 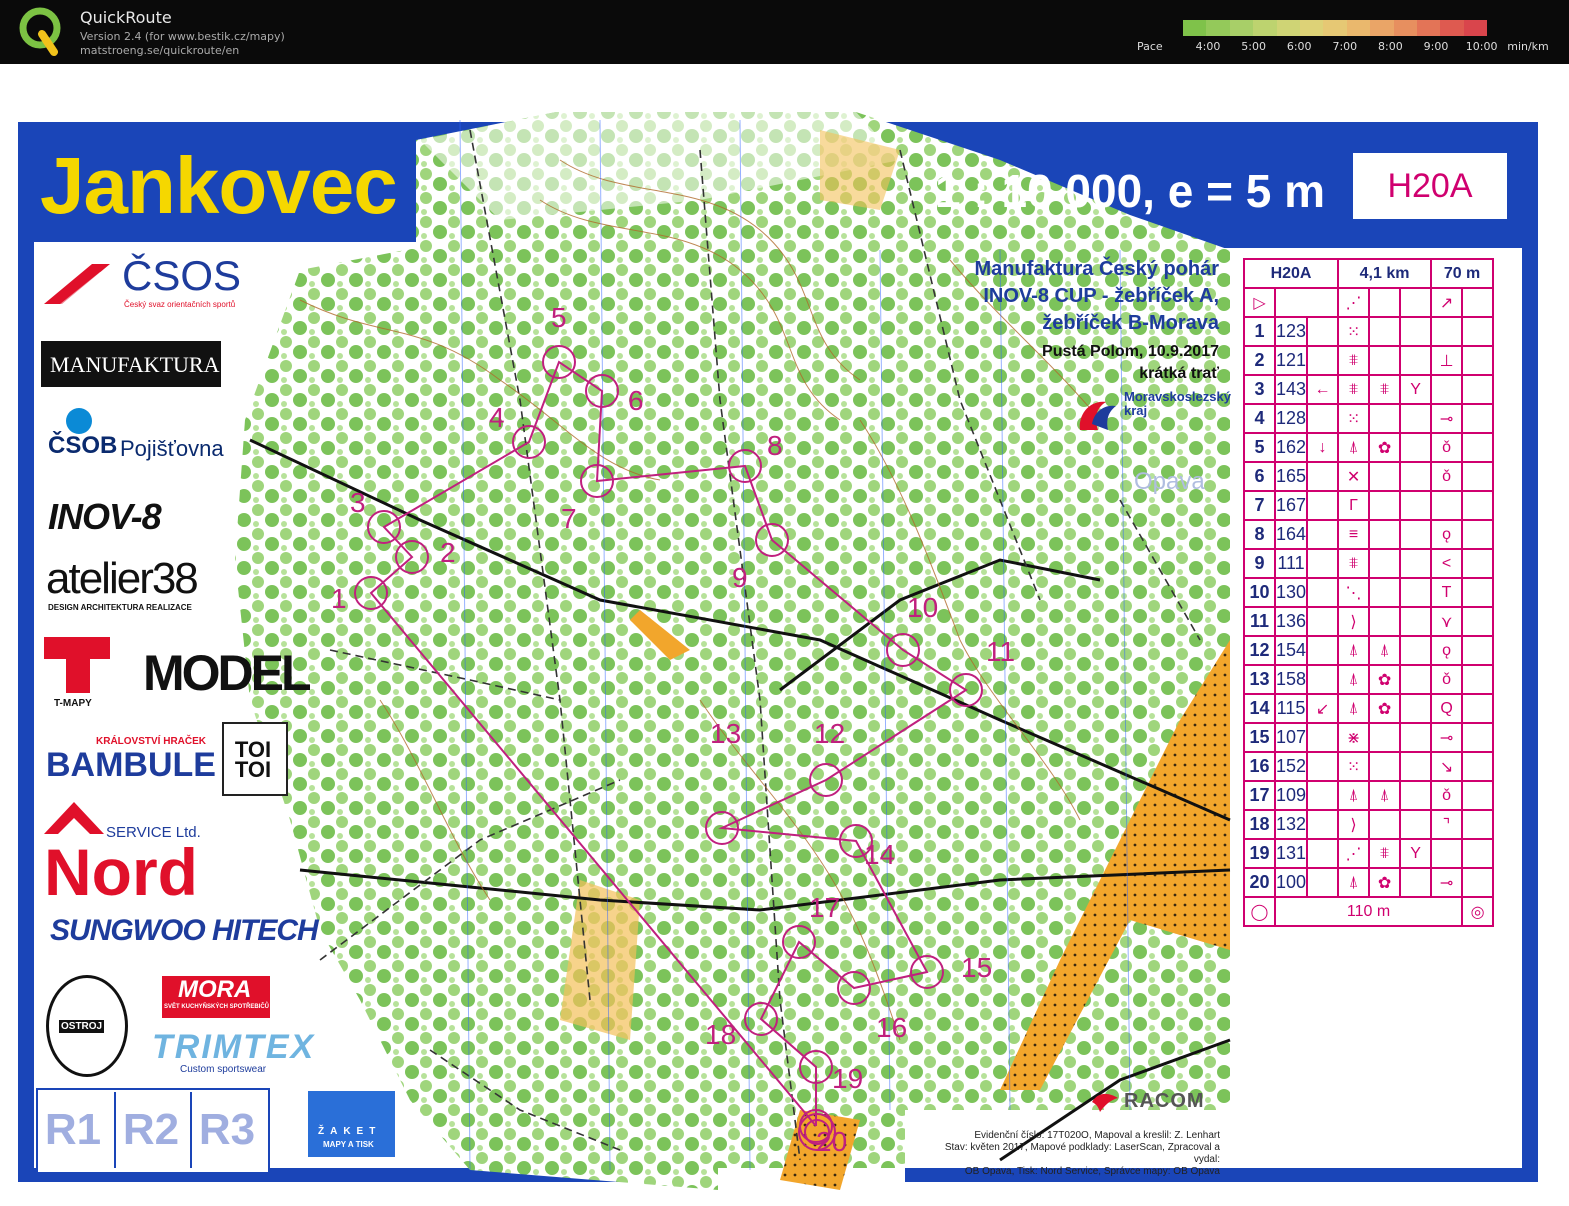 What do you see at coordinates (1130, 323) in the screenshot?
I see `event-line-3: žebříček B-Morava` at bounding box center [1130, 323].